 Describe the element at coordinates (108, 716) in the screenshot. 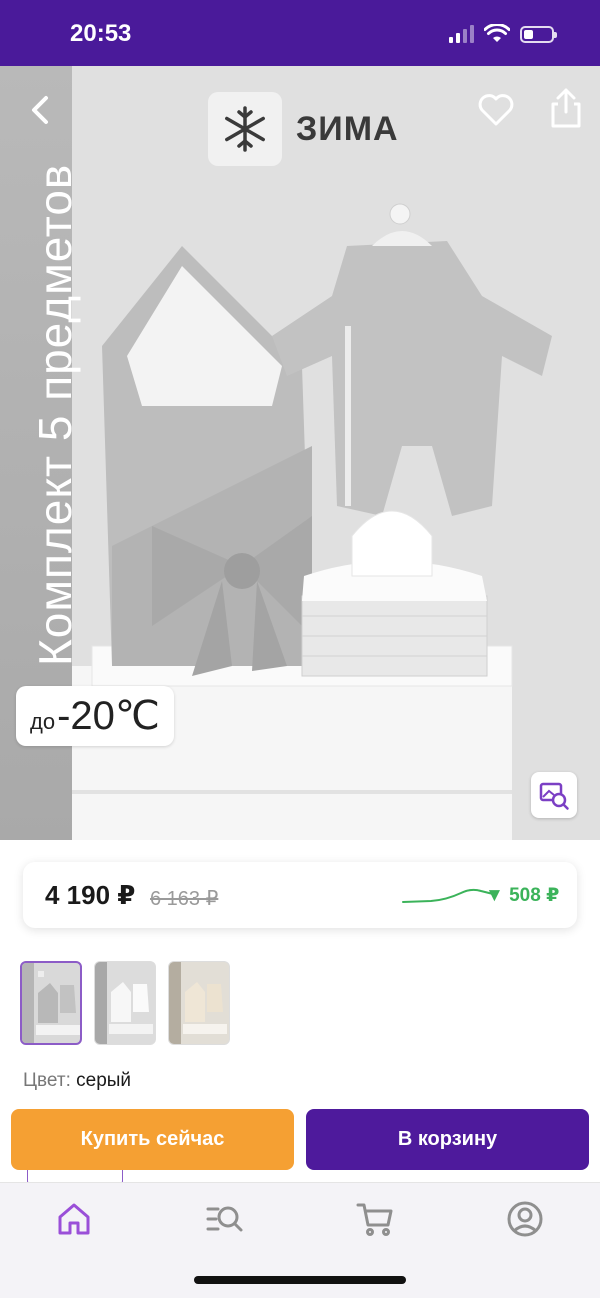

I see `temperature-value: -20℃` at that location.